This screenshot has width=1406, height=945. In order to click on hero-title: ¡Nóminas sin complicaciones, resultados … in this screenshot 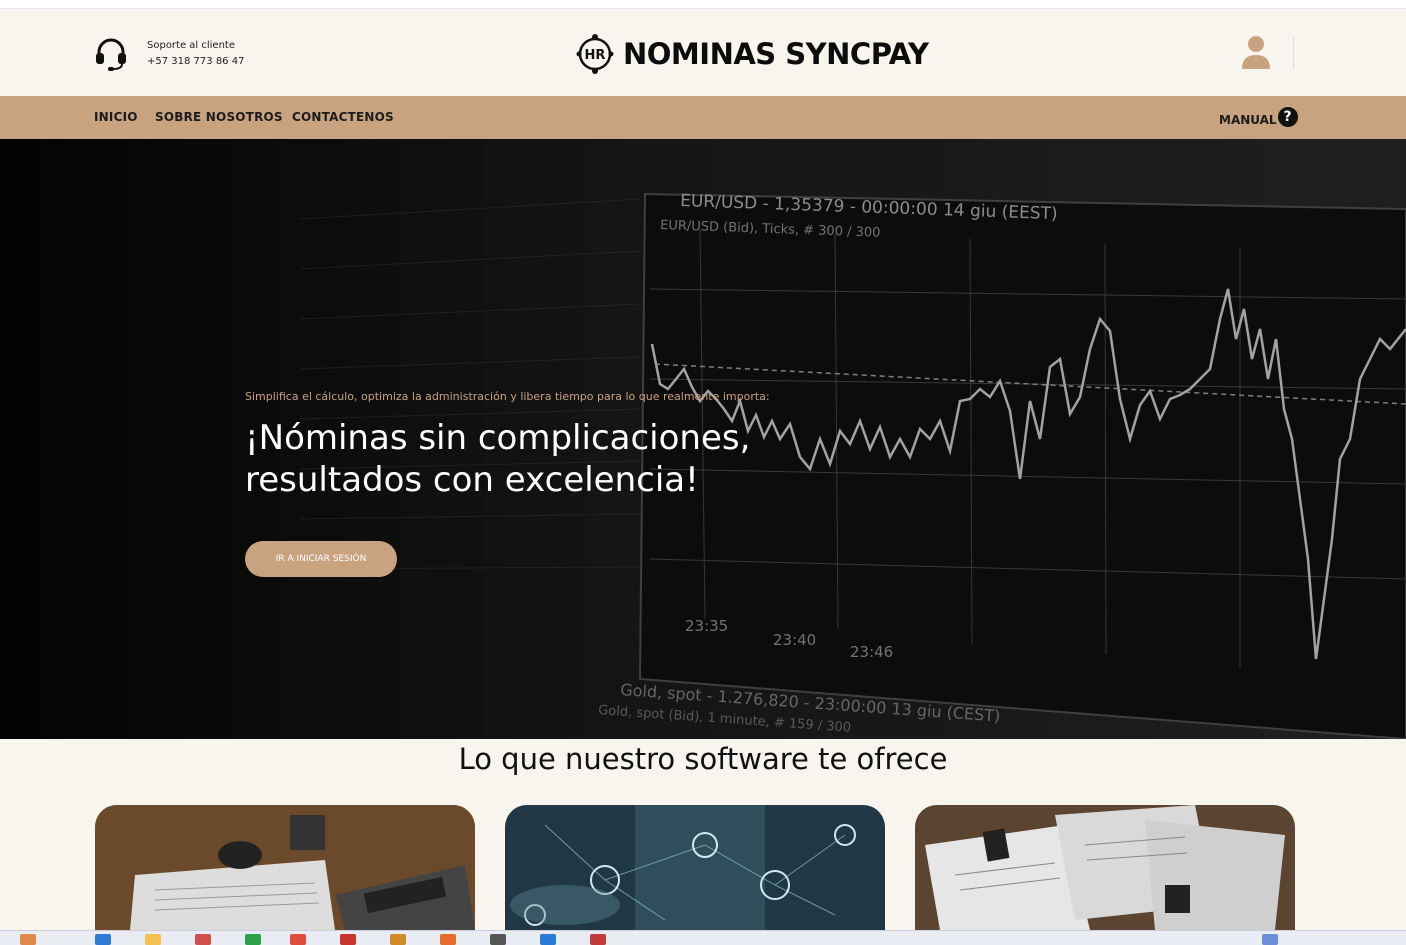, I will do `click(497, 459)`.